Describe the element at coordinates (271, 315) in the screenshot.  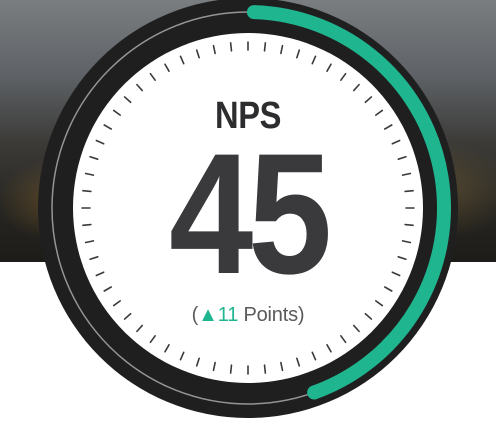
I see `change-unit: Points)` at that location.